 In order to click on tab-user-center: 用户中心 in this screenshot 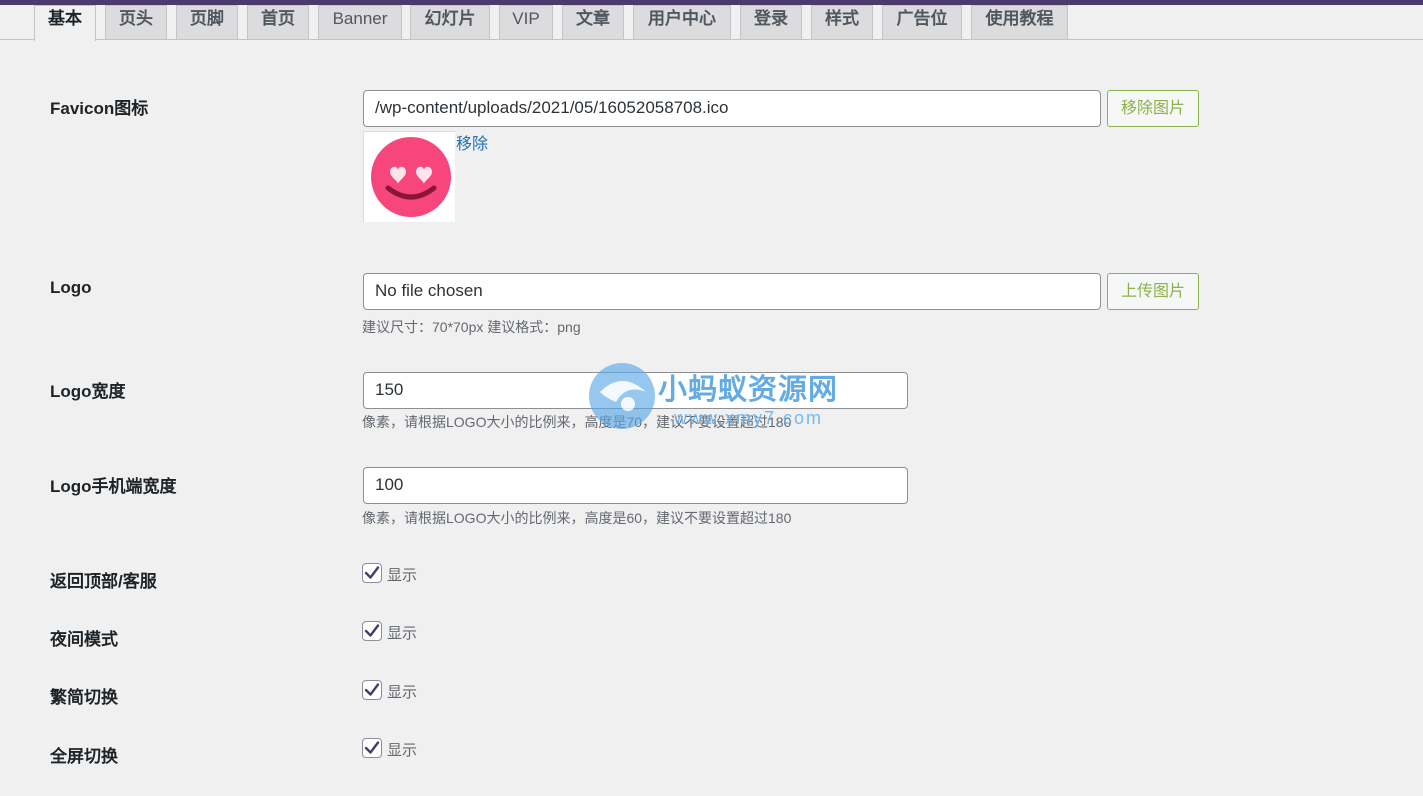, I will do `click(682, 22)`.